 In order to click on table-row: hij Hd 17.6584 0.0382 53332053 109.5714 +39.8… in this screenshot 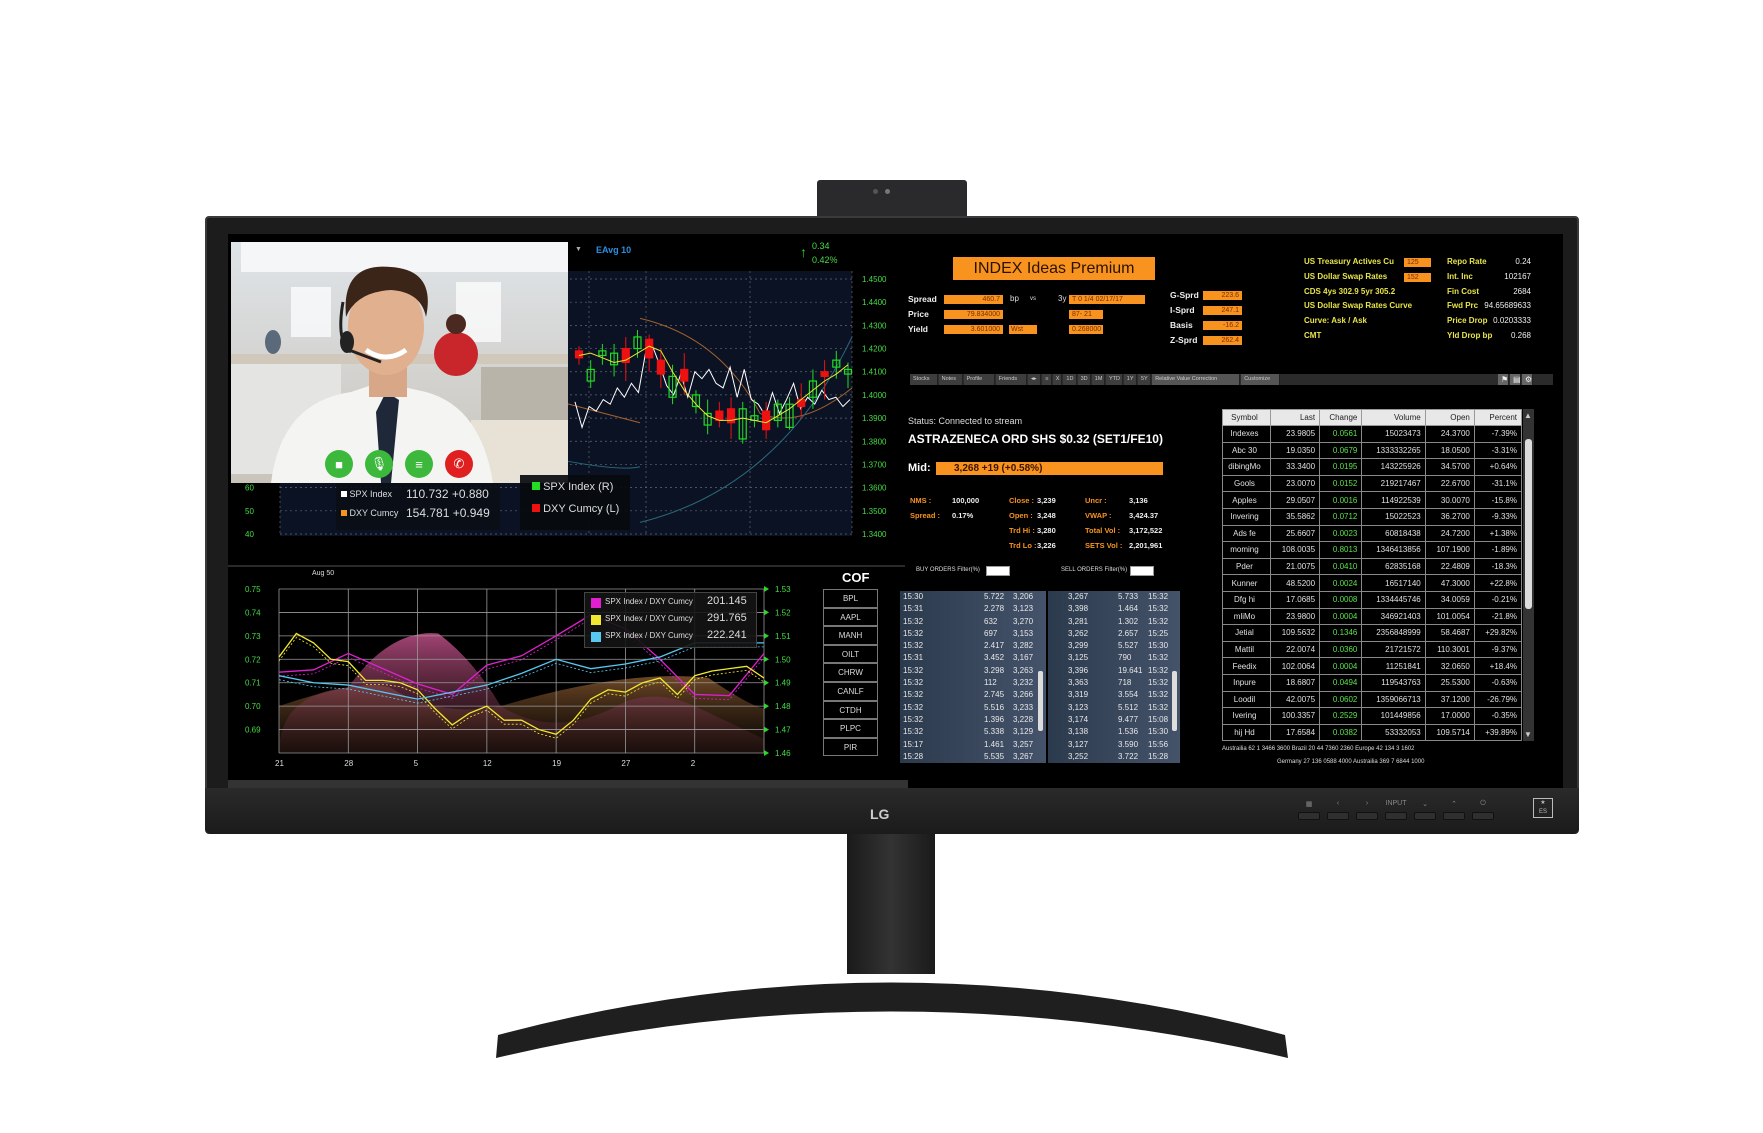, I will do `click(1372, 732)`.